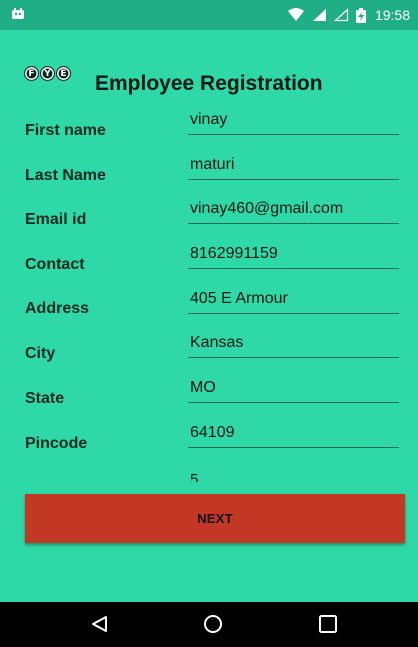  What do you see at coordinates (293, 212) in the screenshot?
I see `email-field: vinay460@gmail.com` at bounding box center [293, 212].